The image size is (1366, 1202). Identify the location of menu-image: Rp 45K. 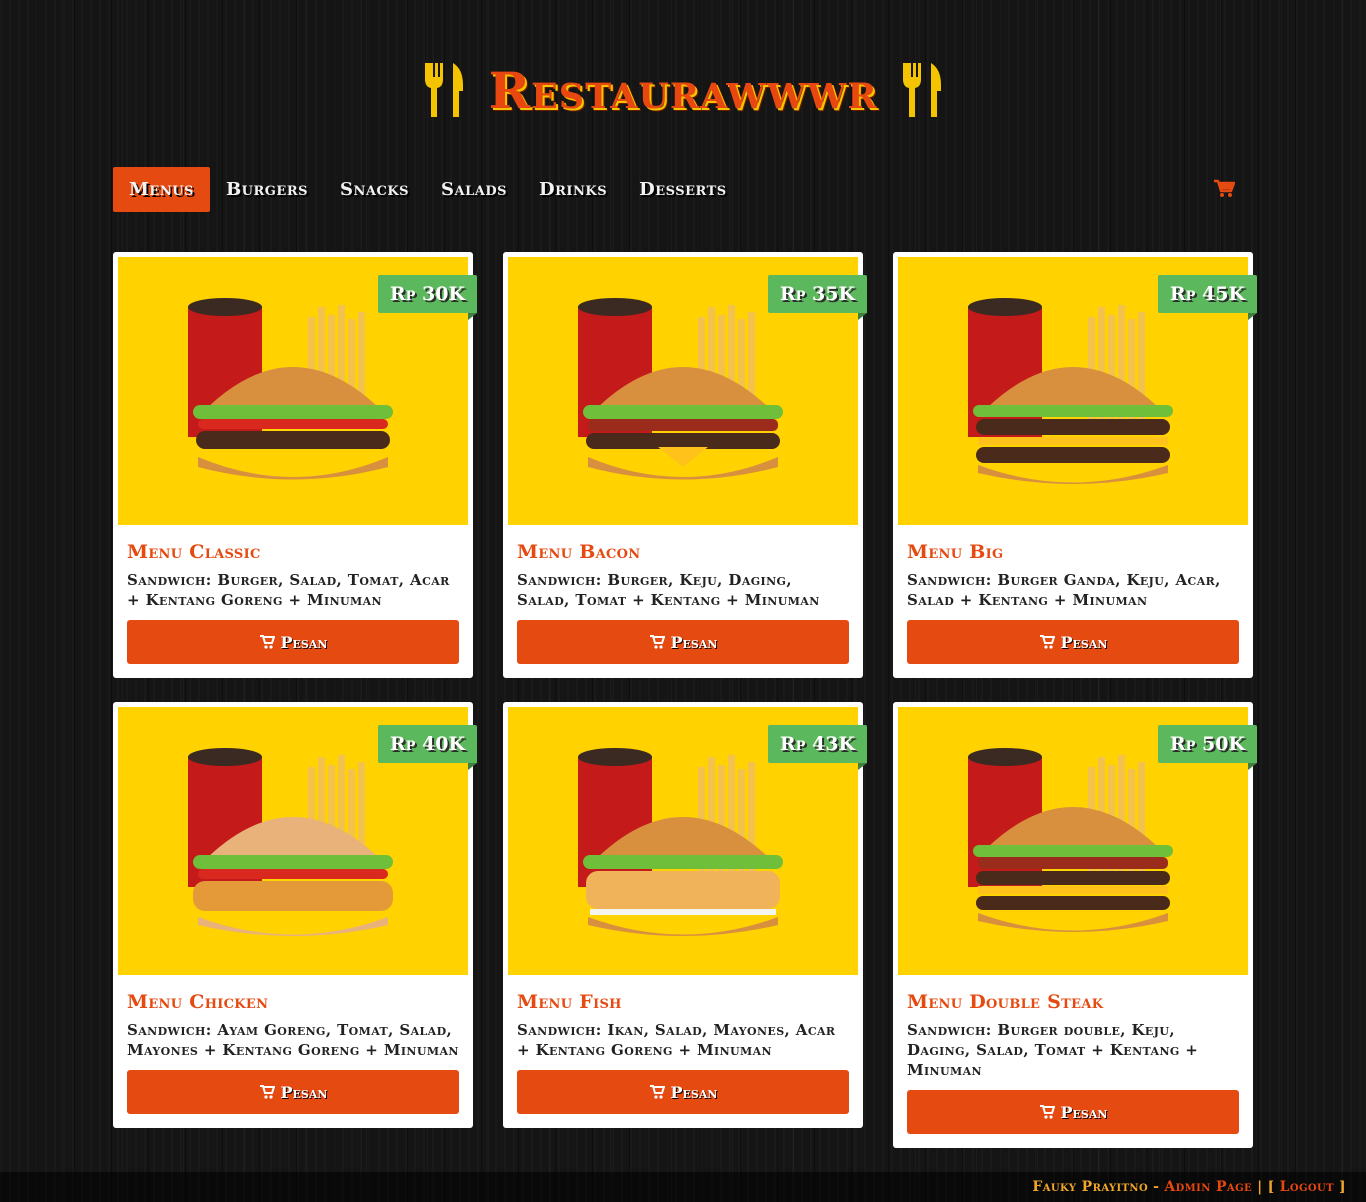
(1078, 391).